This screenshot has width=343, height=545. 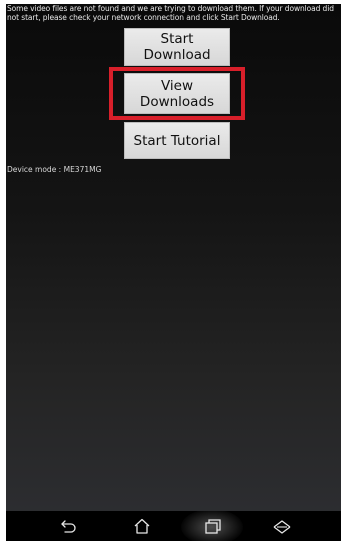 I want to click on start-download-button: Start Download, so click(x=177, y=47).